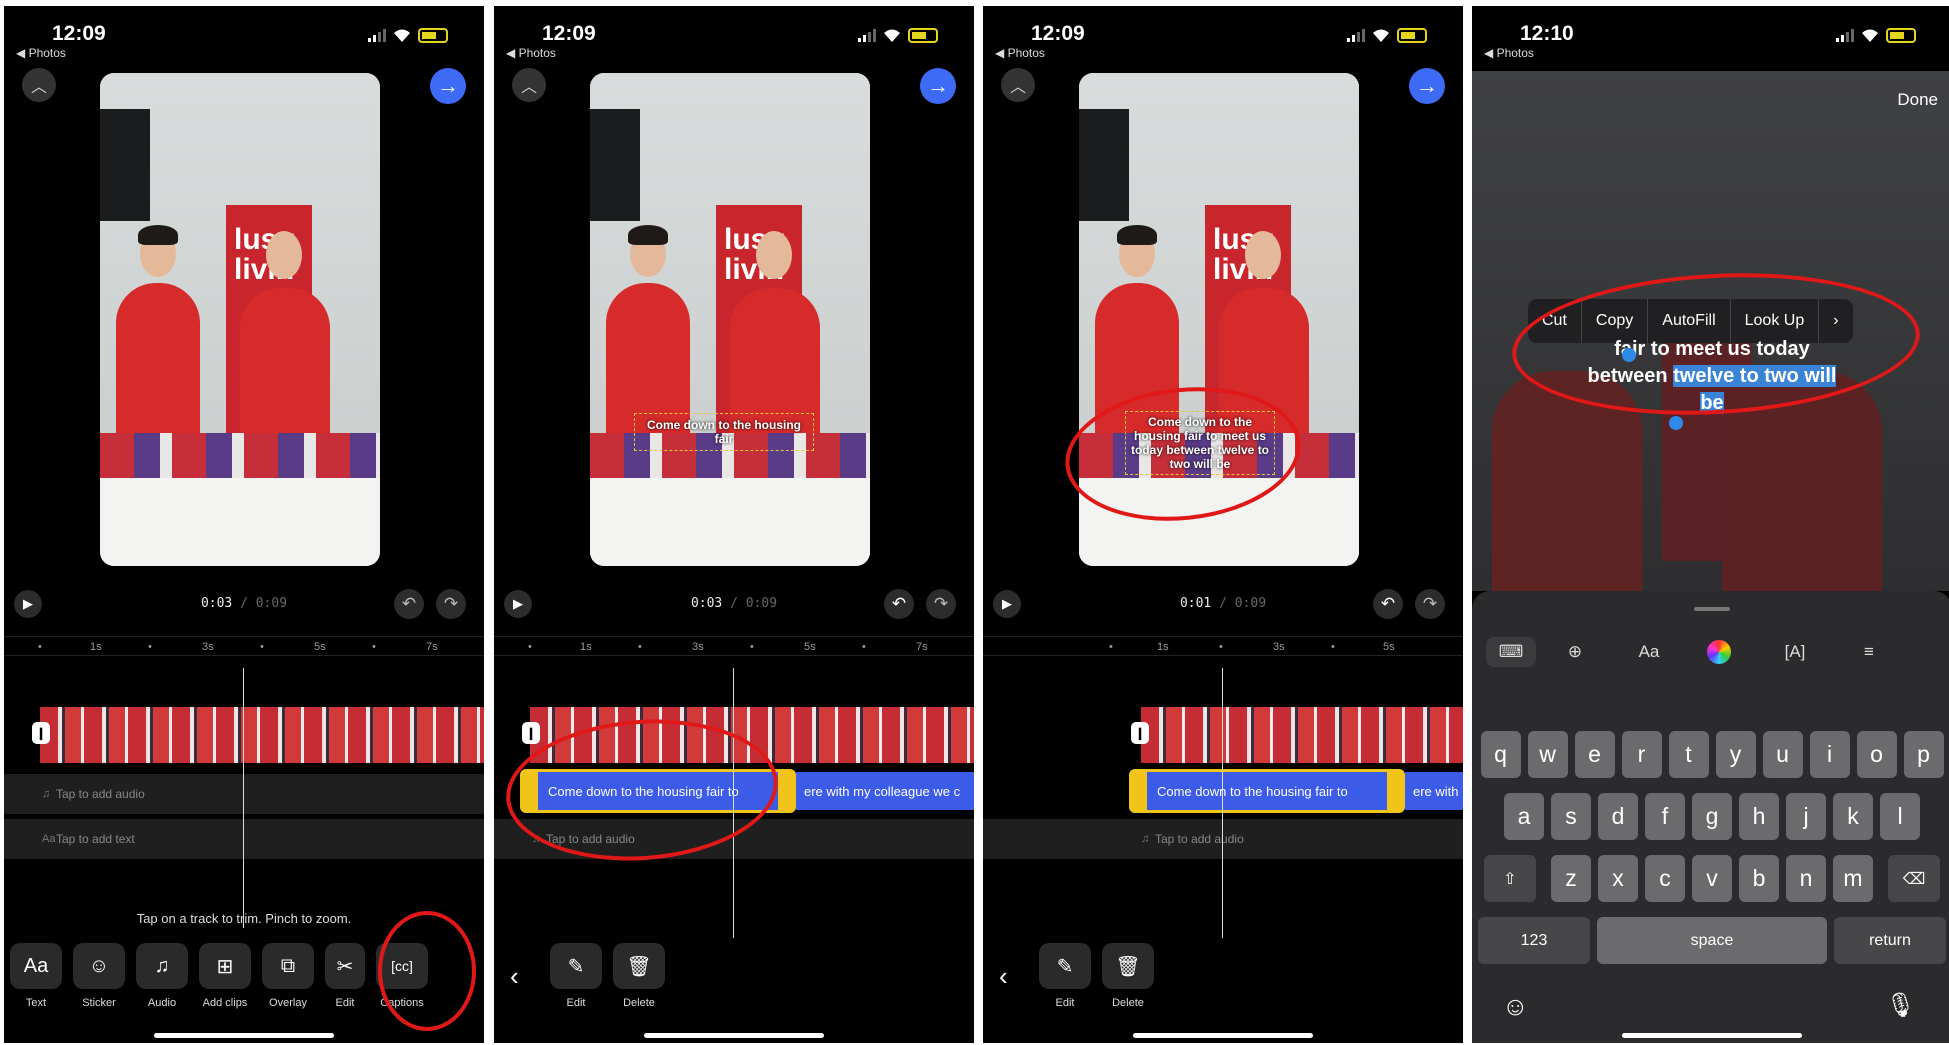 Image resolution: width=1949 pixels, height=1045 pixels. What do you see at coordinates (1782, 754) in the screenshot?
I see `key-u: u` at bounding box center [1782, 754].